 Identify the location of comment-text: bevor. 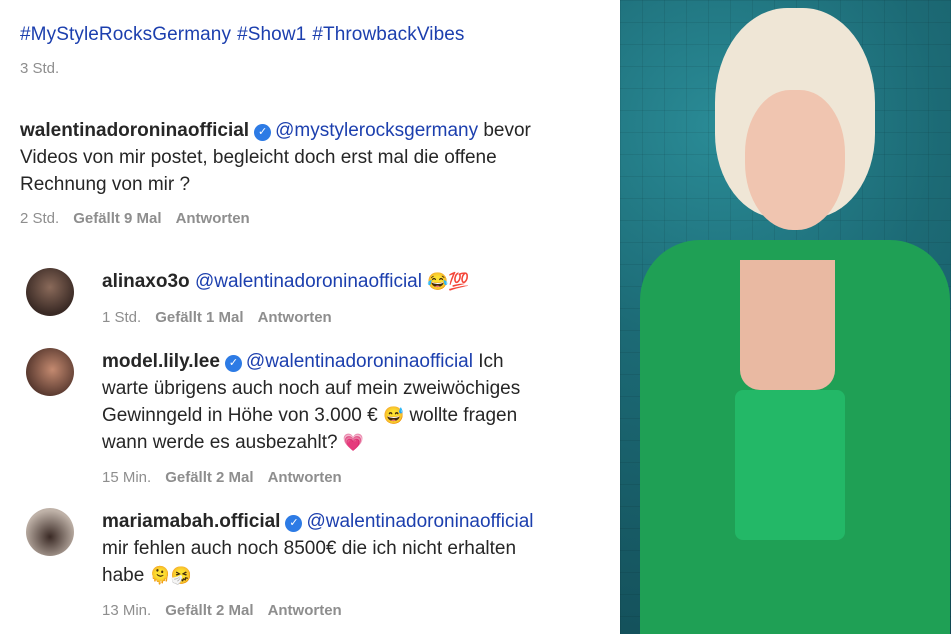
(507, 130).